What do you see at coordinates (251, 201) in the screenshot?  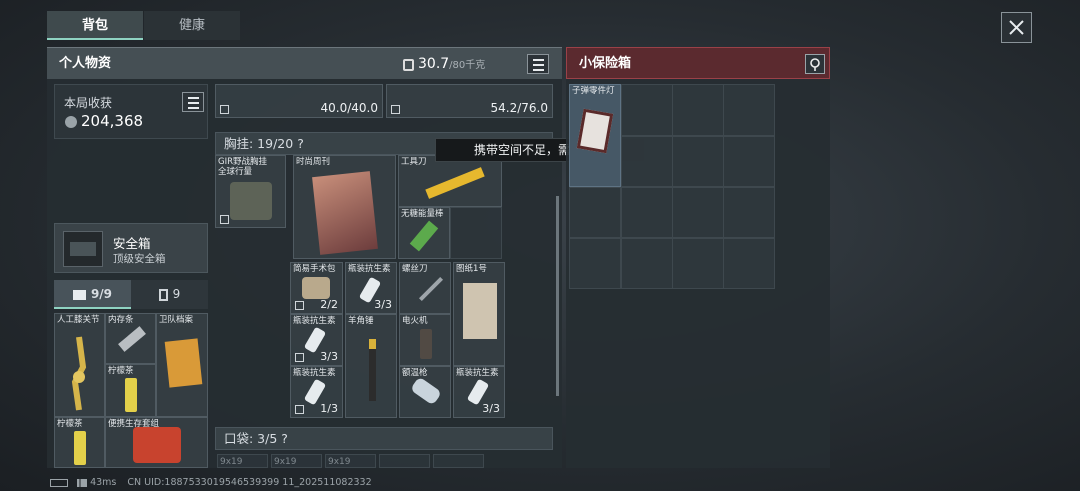 I see `vest-icon` at bounding box center [251, 201].